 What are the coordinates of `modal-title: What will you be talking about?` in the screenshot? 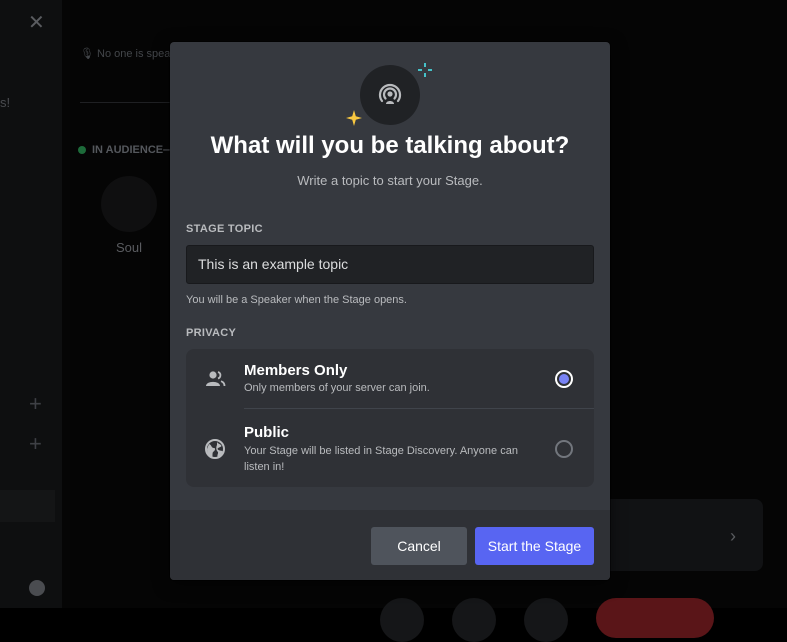 It's located at (390, 145).